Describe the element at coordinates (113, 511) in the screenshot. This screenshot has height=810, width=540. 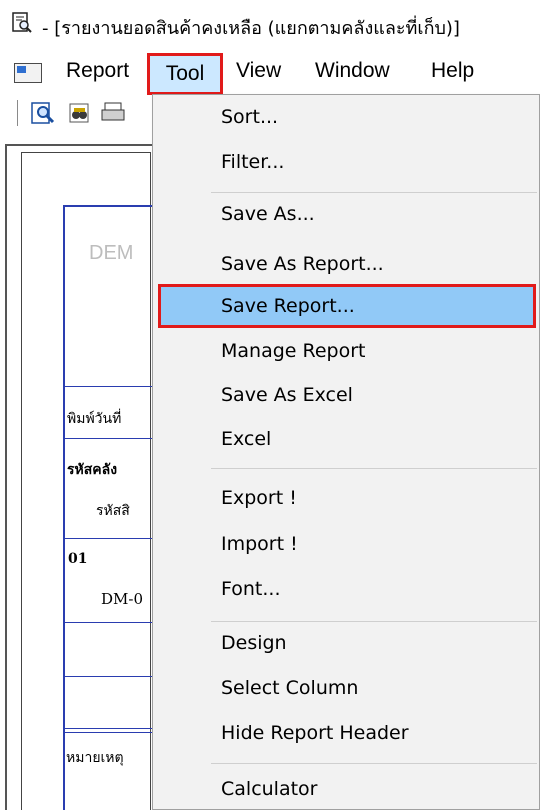
I see `product-code-label: รหัสสิ` at that location.